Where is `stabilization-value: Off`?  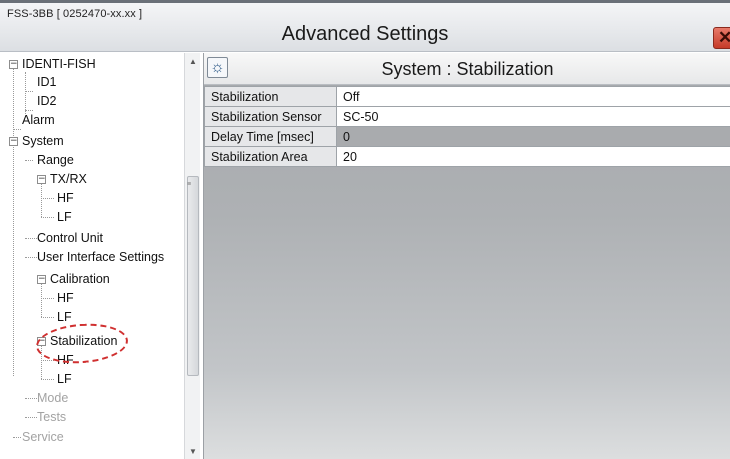 stabilization-value: Off is located at coordinates (533, 96).